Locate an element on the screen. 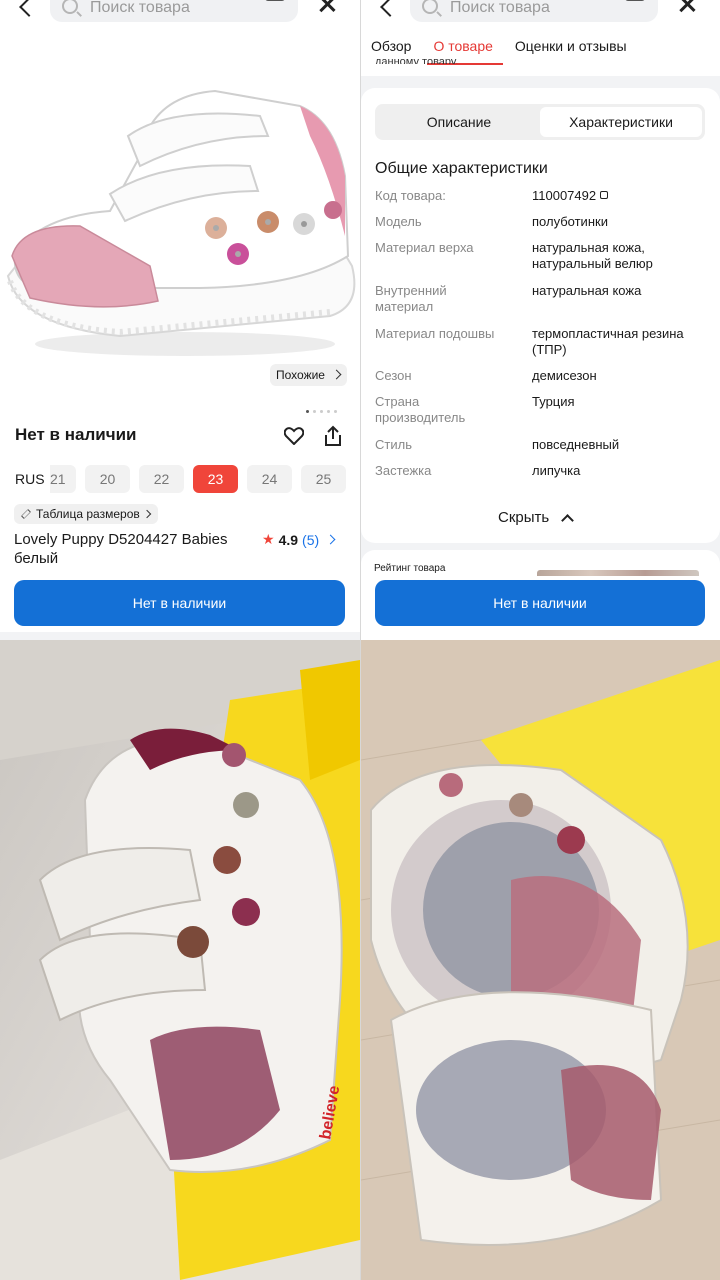  spec-value: повседневный is located at coordinates (576, 444).